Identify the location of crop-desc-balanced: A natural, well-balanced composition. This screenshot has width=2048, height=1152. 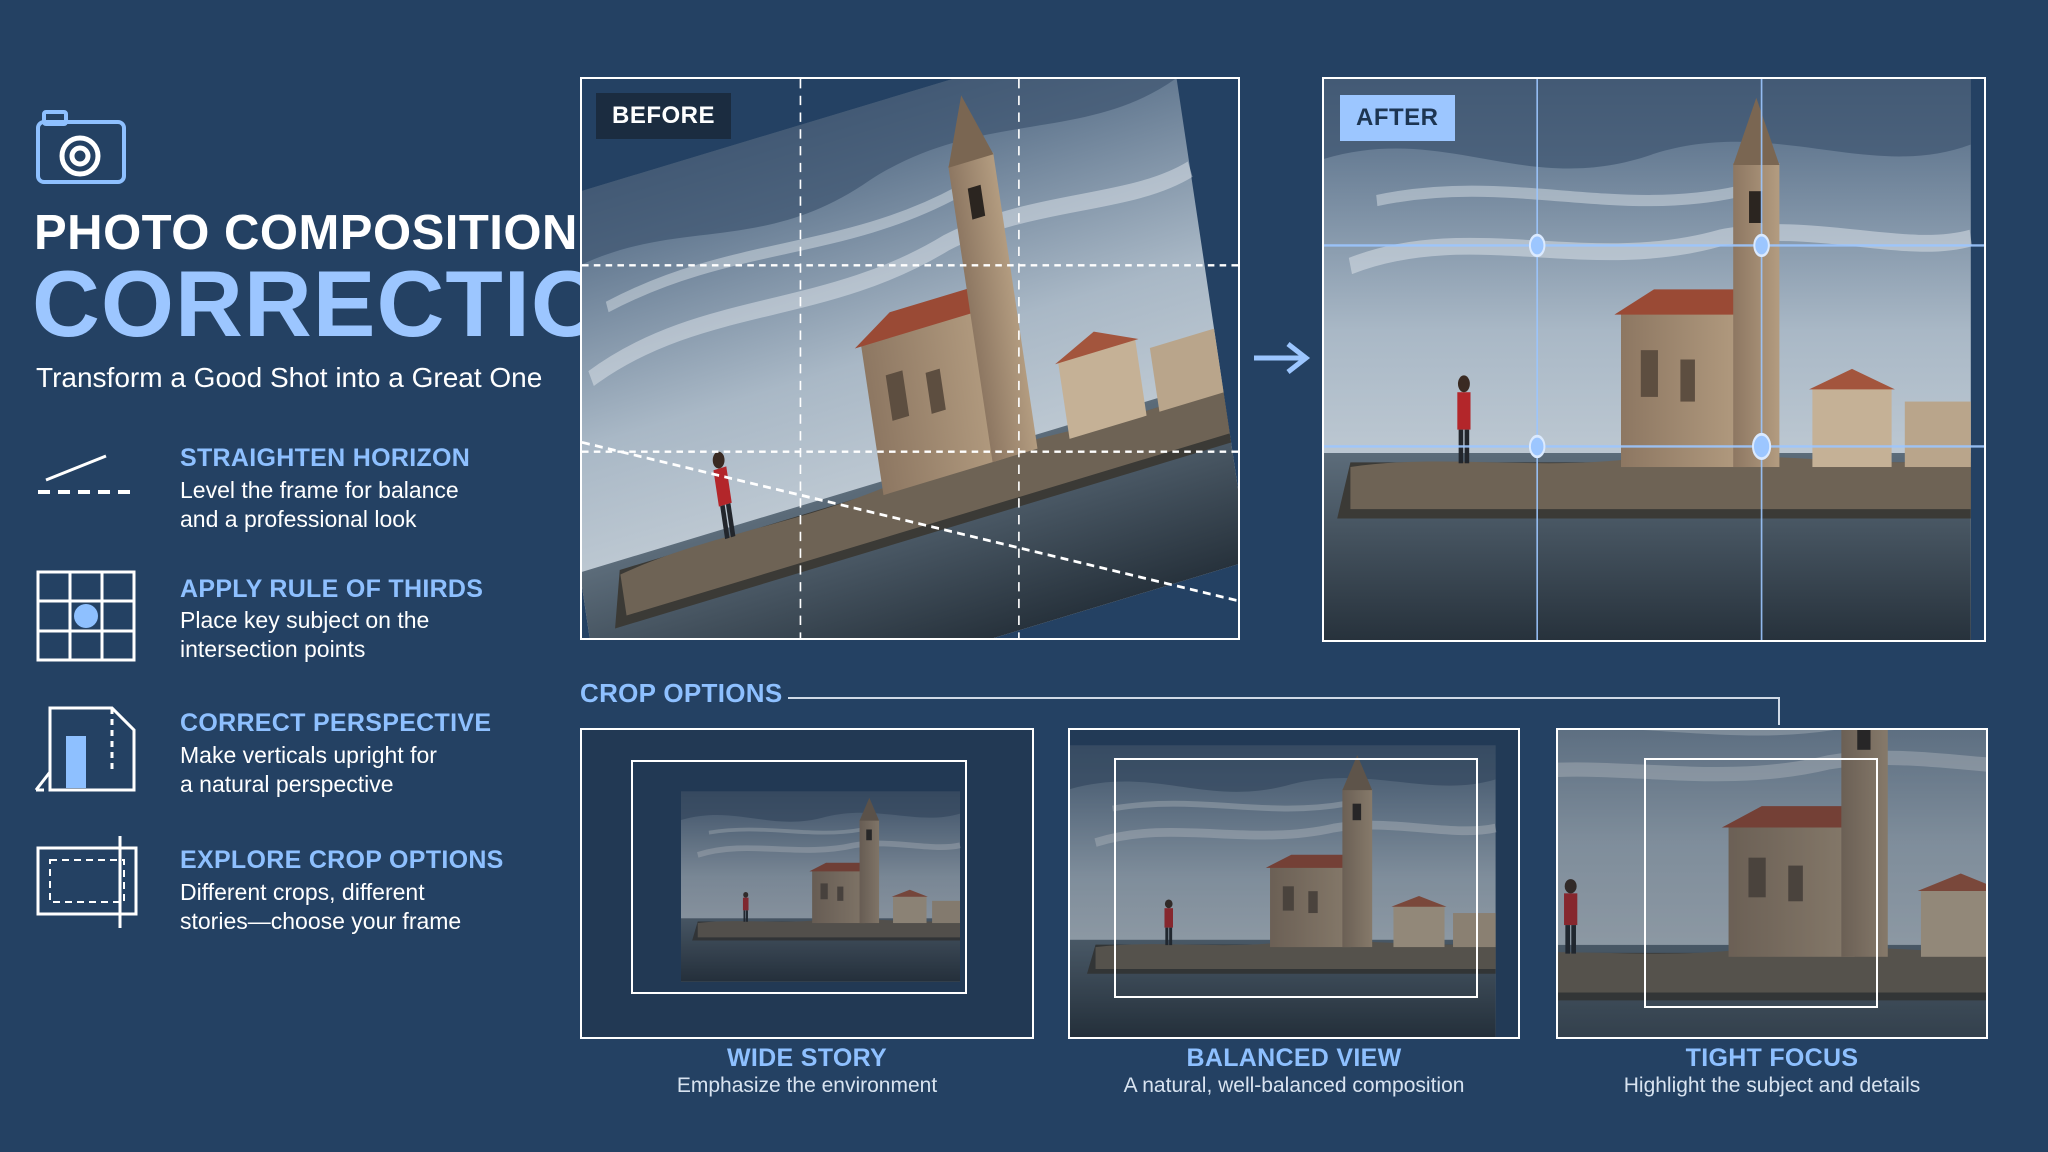
(1294, 1085).